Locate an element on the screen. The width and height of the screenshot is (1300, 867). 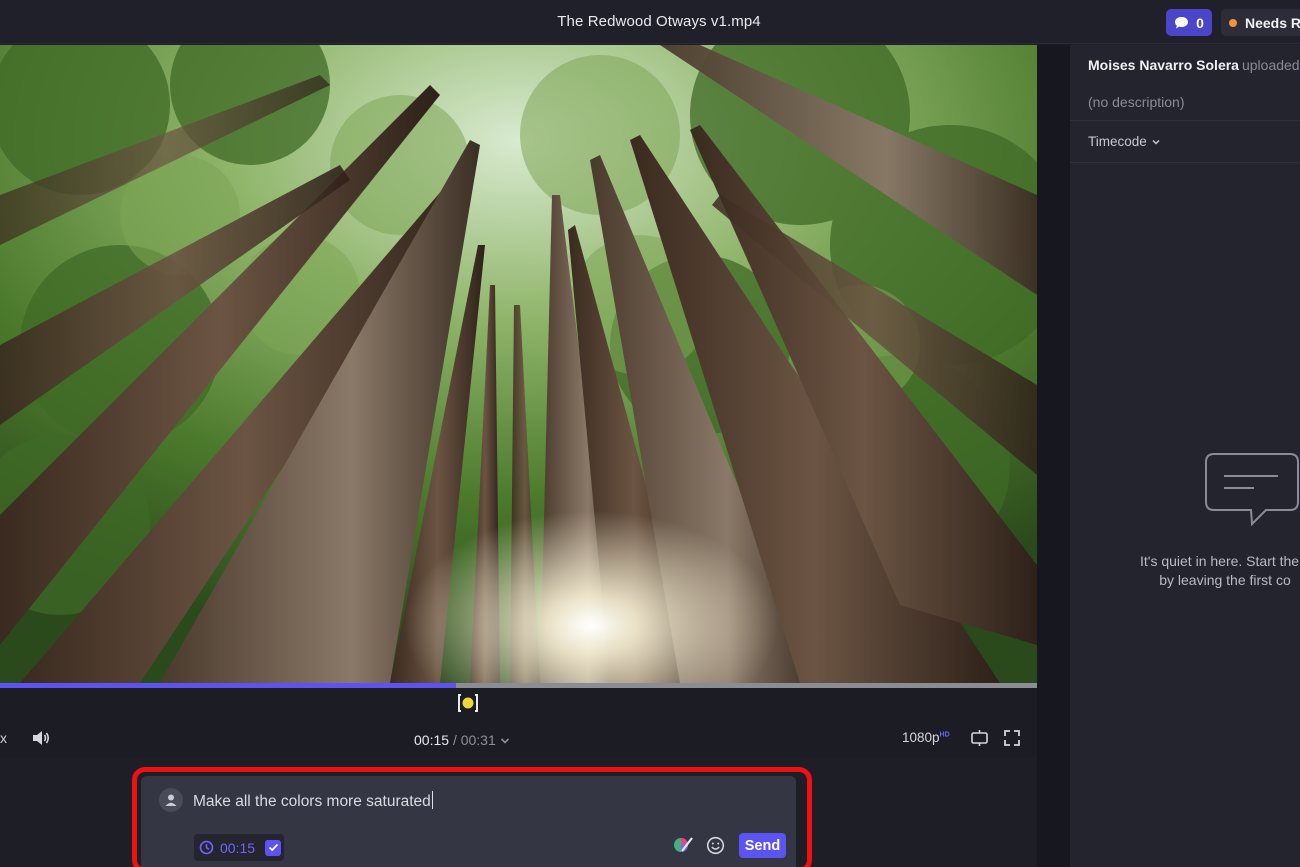
sort-dropdown: Timecode is located at coordinates (1124, 141).